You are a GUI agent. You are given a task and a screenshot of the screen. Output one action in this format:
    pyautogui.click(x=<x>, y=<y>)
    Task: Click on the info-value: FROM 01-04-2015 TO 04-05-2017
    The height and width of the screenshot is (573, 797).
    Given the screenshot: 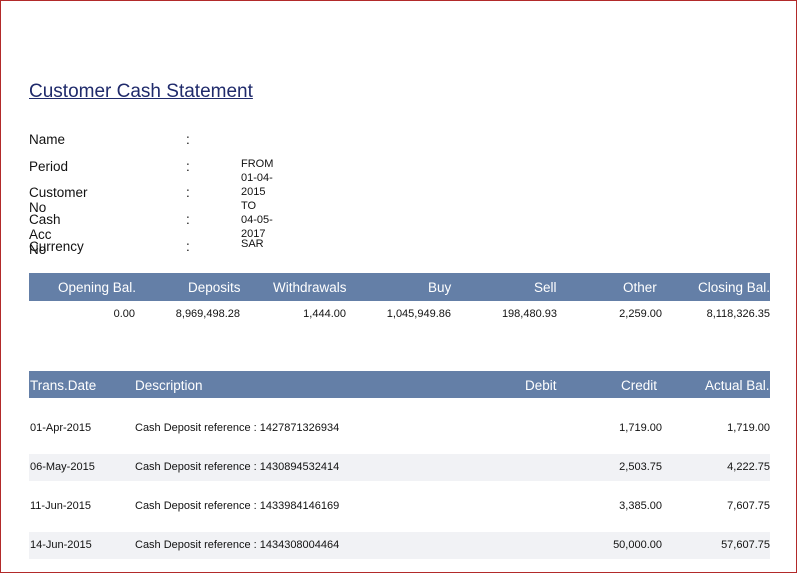 What is the action you would take?
    pyautogui.click(x=257, y=198)
    